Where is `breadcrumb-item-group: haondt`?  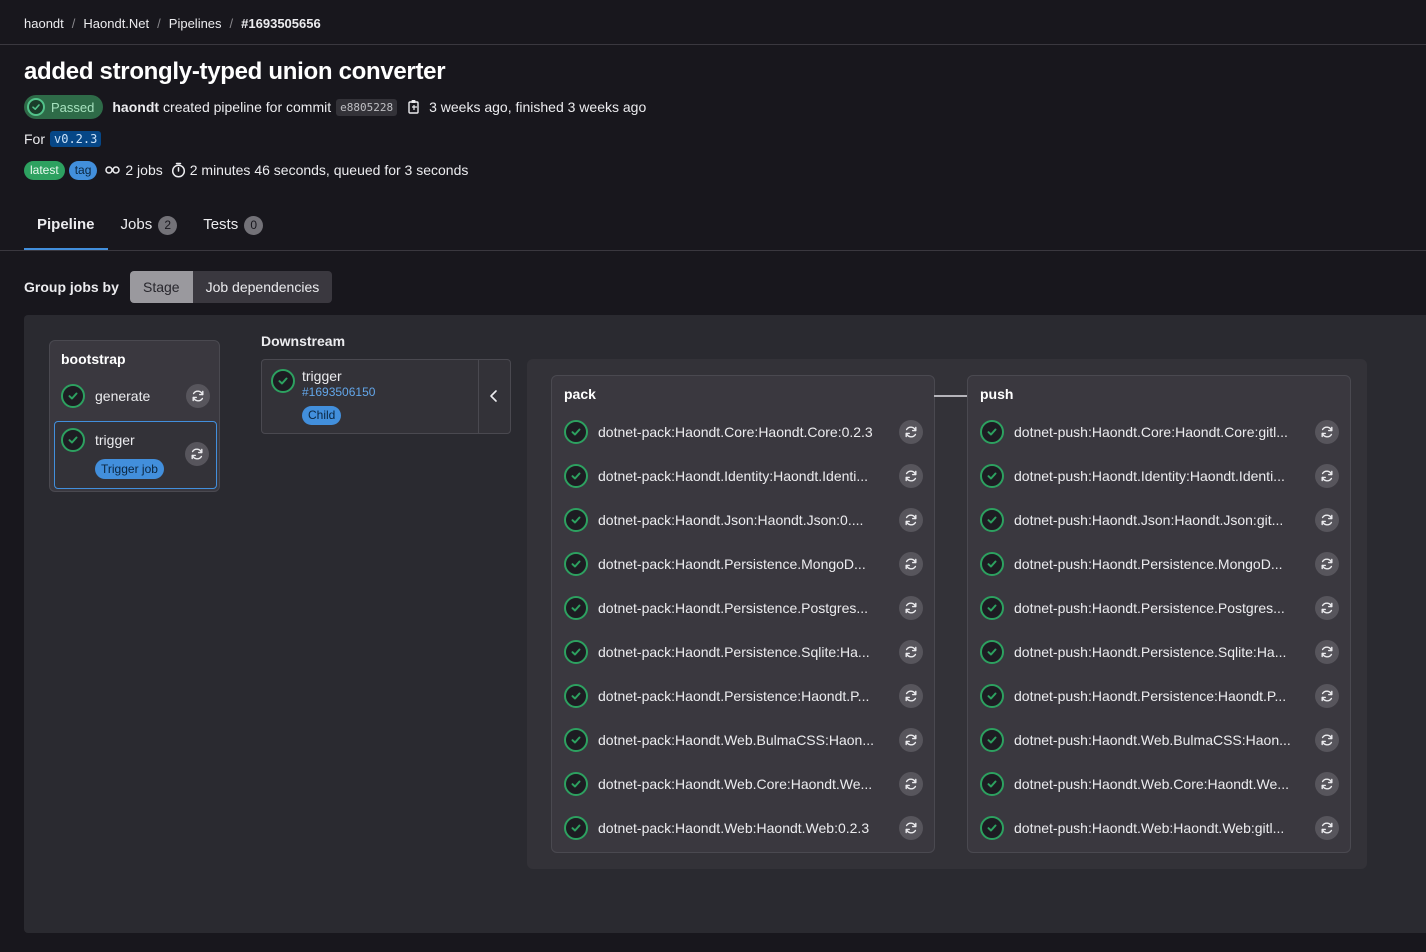
breadcrumb-item-group: haondt is located at coordinates (44, 23).